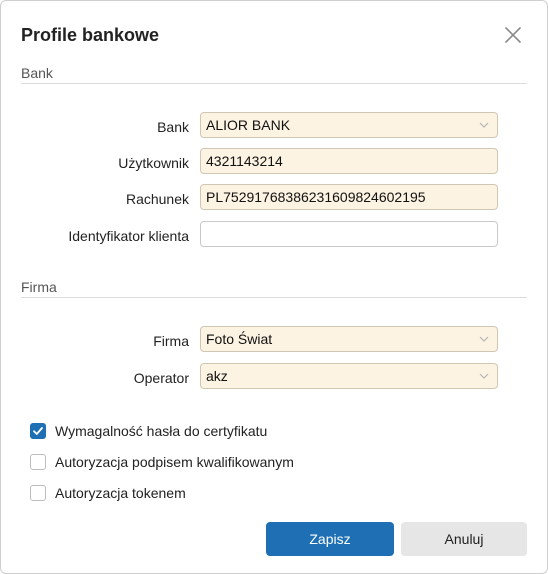  What do you see at coordinates (39, 287) in the screenshot?
I see `section-heading-company: Firma` at bounding box center [39, 287].